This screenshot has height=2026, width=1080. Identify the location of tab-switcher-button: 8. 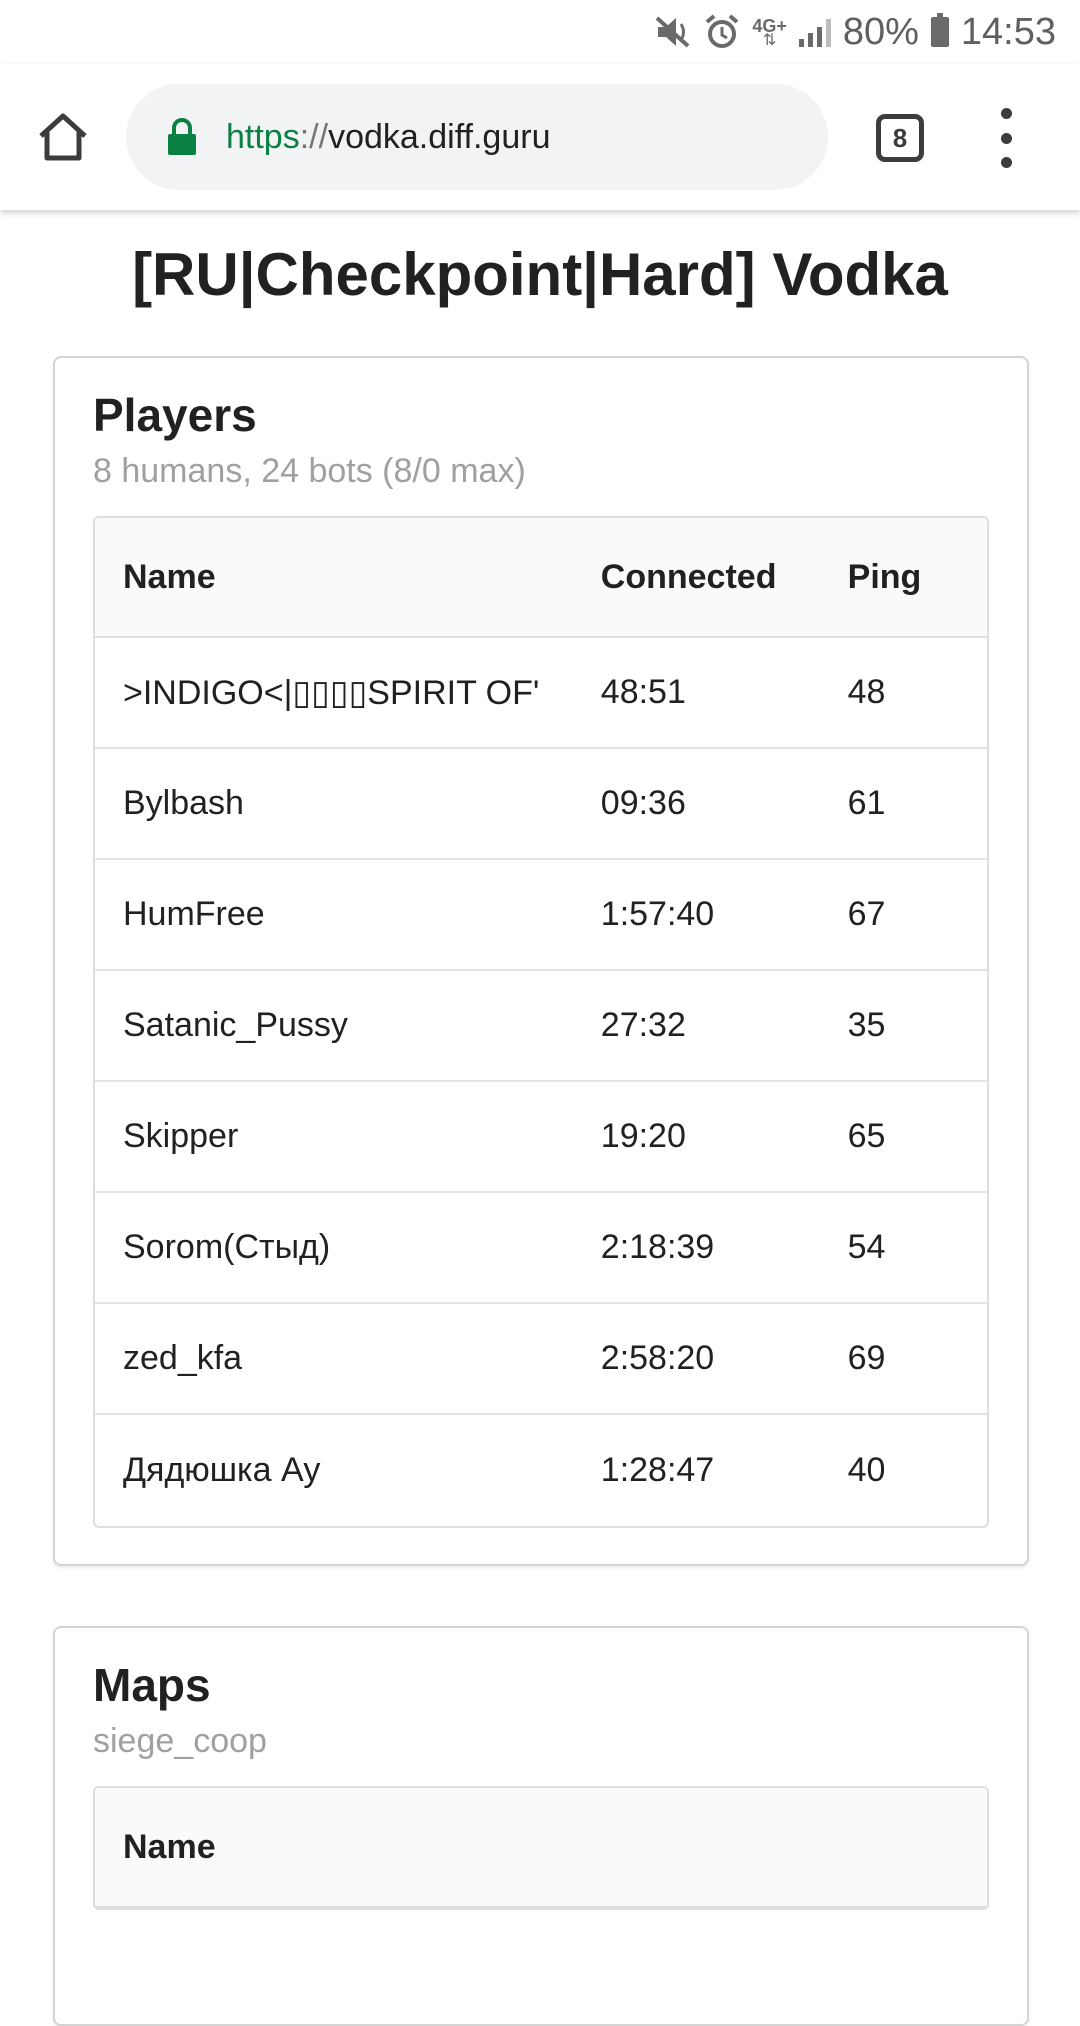
(900, 138).